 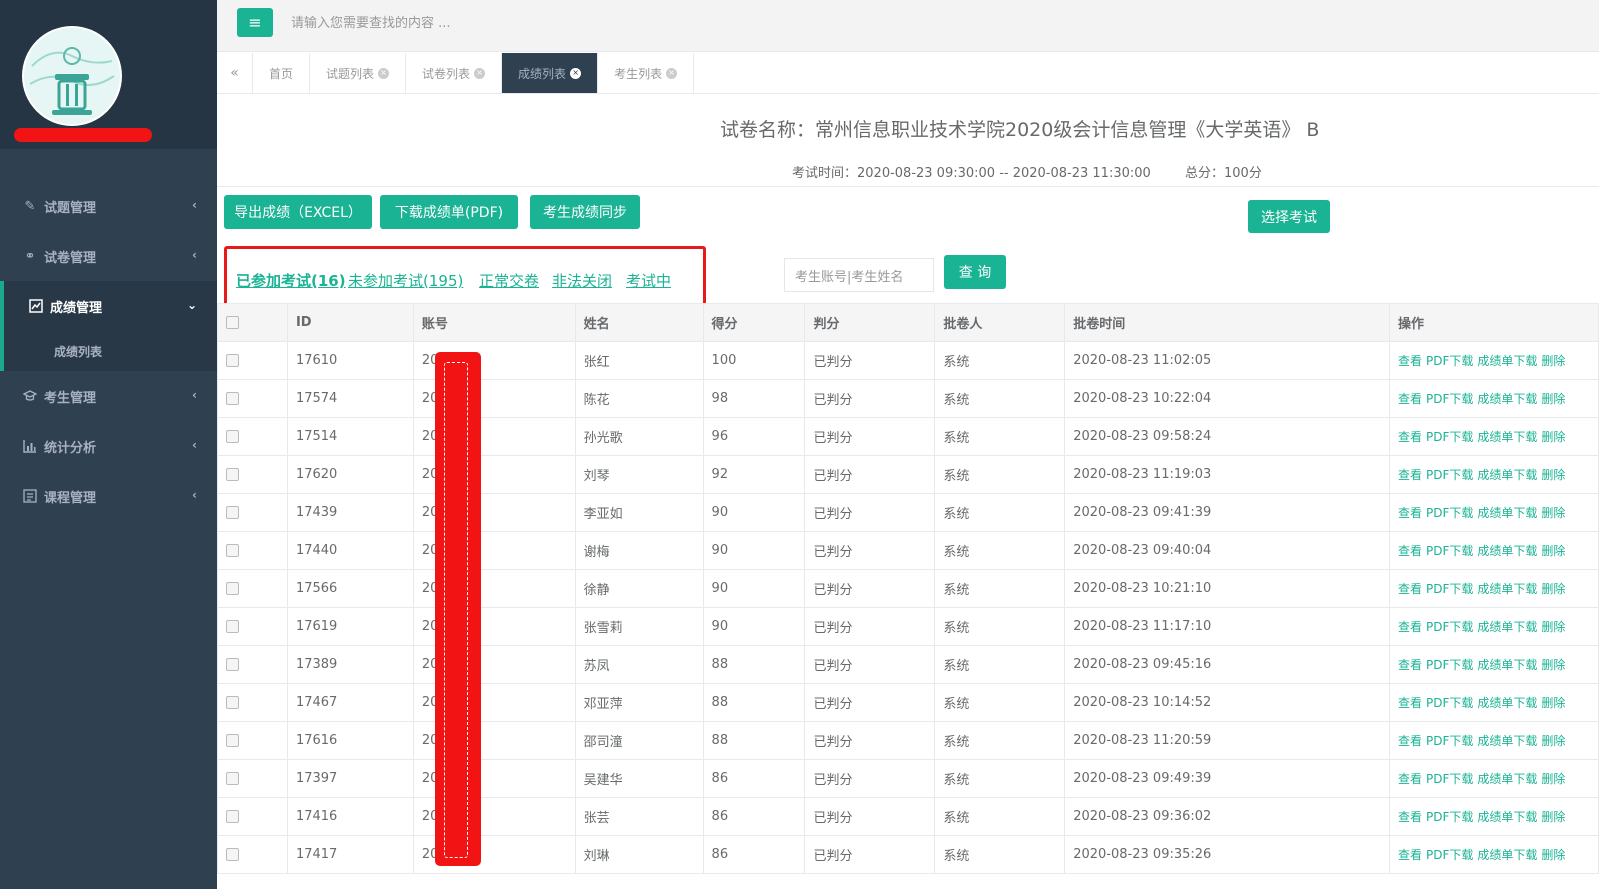 What do you see at coordinates (108, 256) in the screenshot?
I see `sidebar-item-paper-management: ⚭ 试卷管理 ‹` at bounding box center [108, 256].